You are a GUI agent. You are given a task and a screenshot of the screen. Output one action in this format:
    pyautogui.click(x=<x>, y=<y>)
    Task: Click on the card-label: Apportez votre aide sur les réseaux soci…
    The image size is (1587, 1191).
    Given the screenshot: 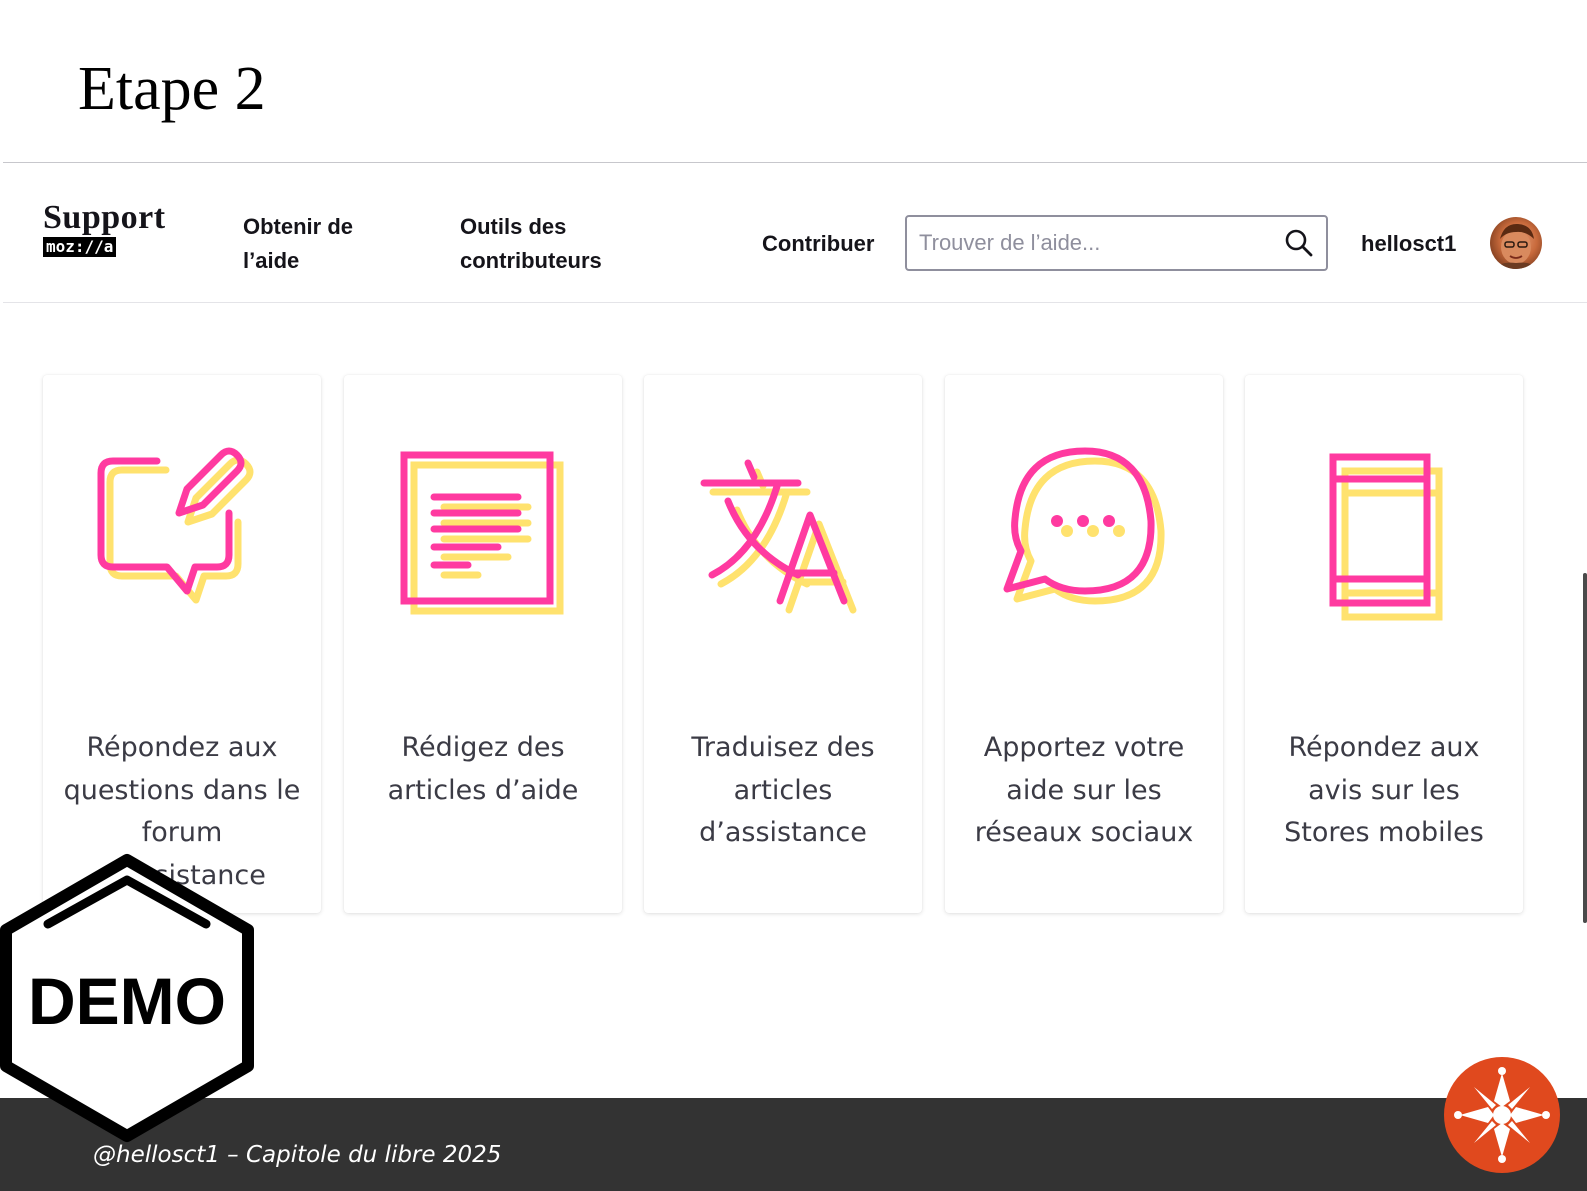 What is the action you would take?
    pyautogui.click(x=1084, y=790)
    